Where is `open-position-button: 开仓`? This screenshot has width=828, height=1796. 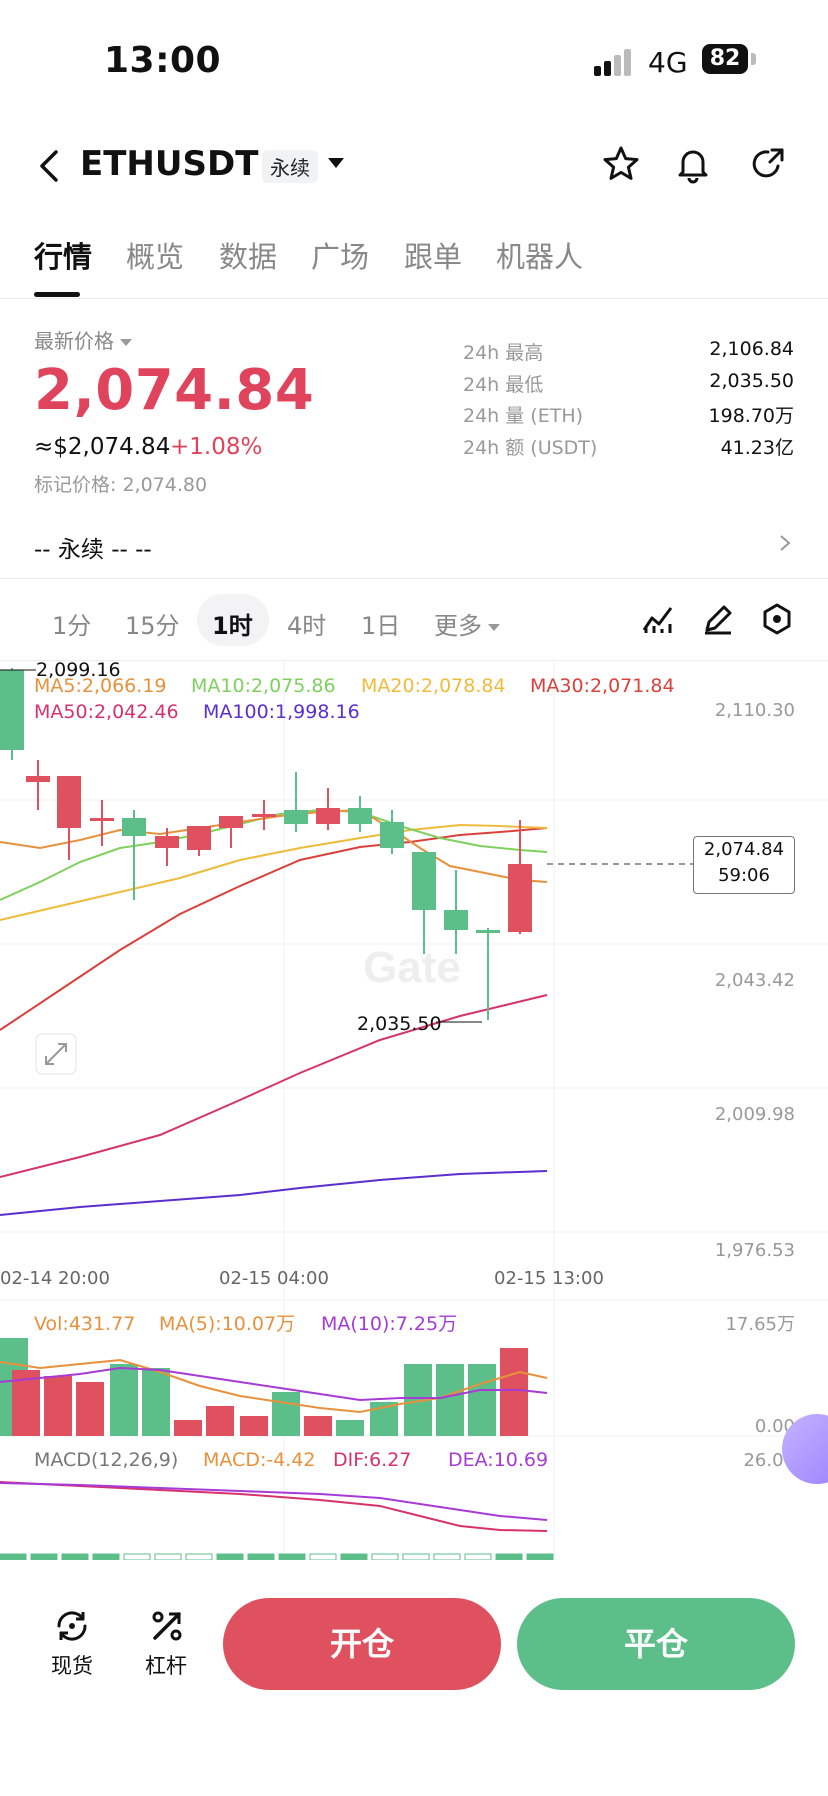 open-position-button: 开仓 is located at coordinates (362, 1644).